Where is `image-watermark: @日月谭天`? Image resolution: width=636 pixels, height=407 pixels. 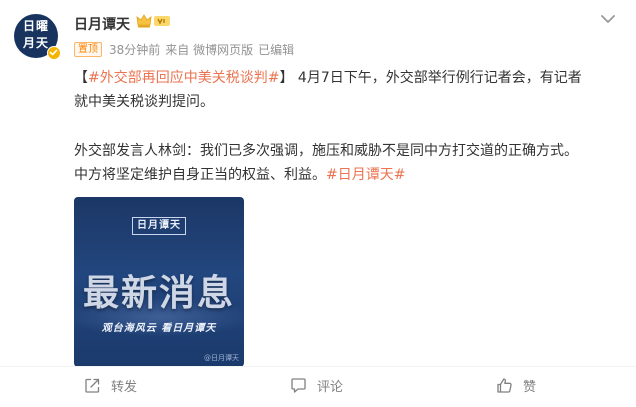
image-watermark: @日月谭天 is located at coordinates (221, 358).